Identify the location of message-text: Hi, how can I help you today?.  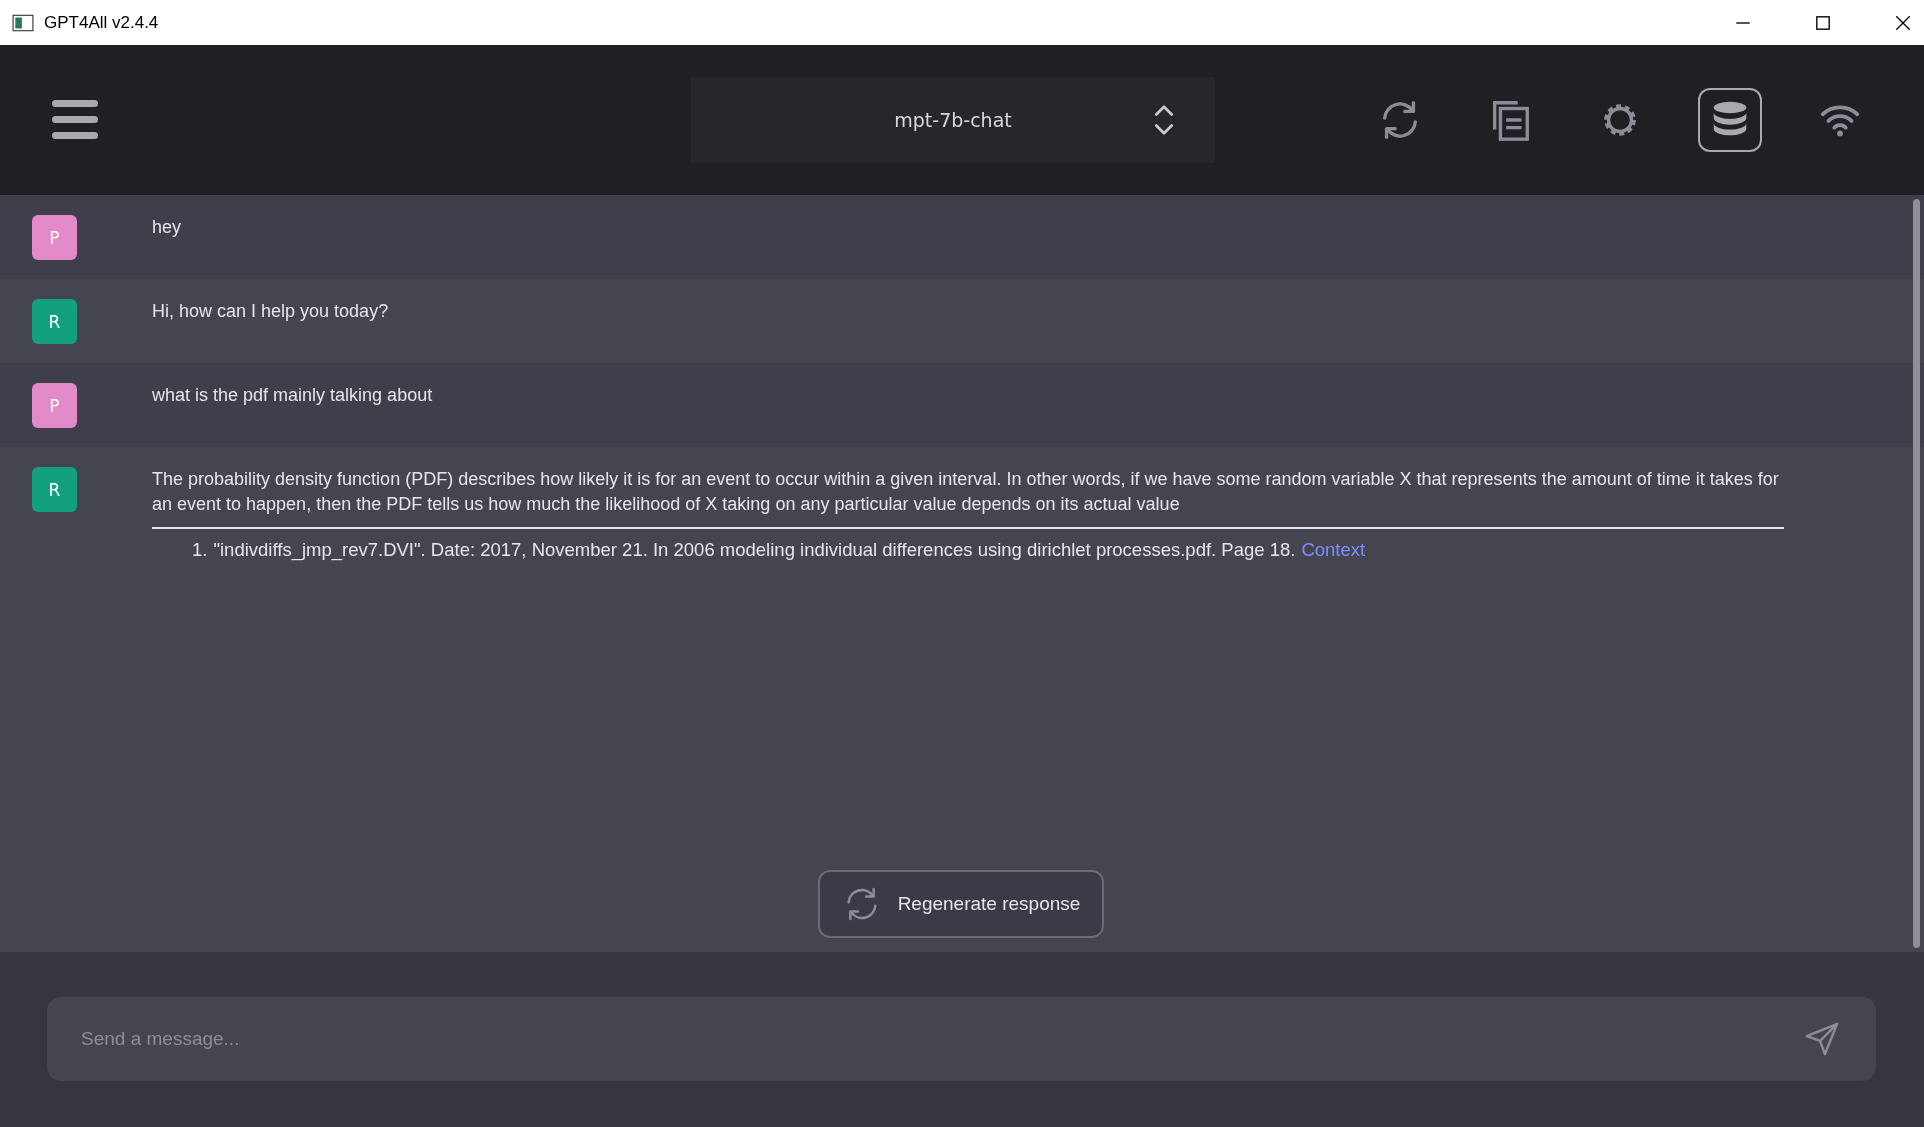
(271, 311).